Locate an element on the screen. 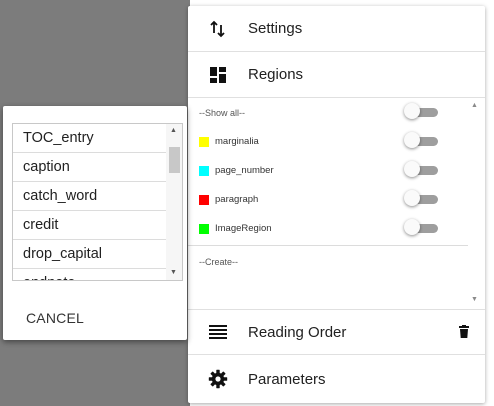 This screenshot has height=406, width=494. create-region-item: --Create-- is located at coordinates (328, 256).